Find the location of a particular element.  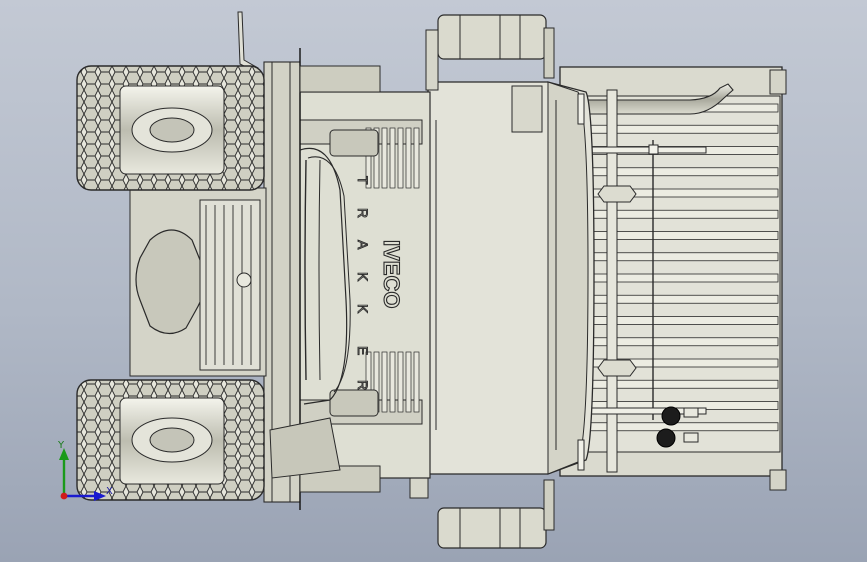

brand-logo: IVECO is located at coordinates (391, 274).